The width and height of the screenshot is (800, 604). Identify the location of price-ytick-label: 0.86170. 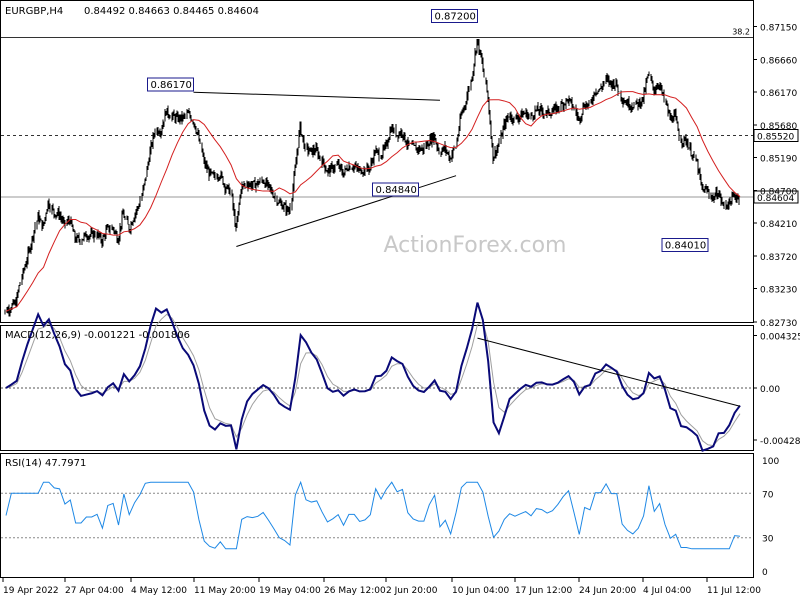
(778, 94).